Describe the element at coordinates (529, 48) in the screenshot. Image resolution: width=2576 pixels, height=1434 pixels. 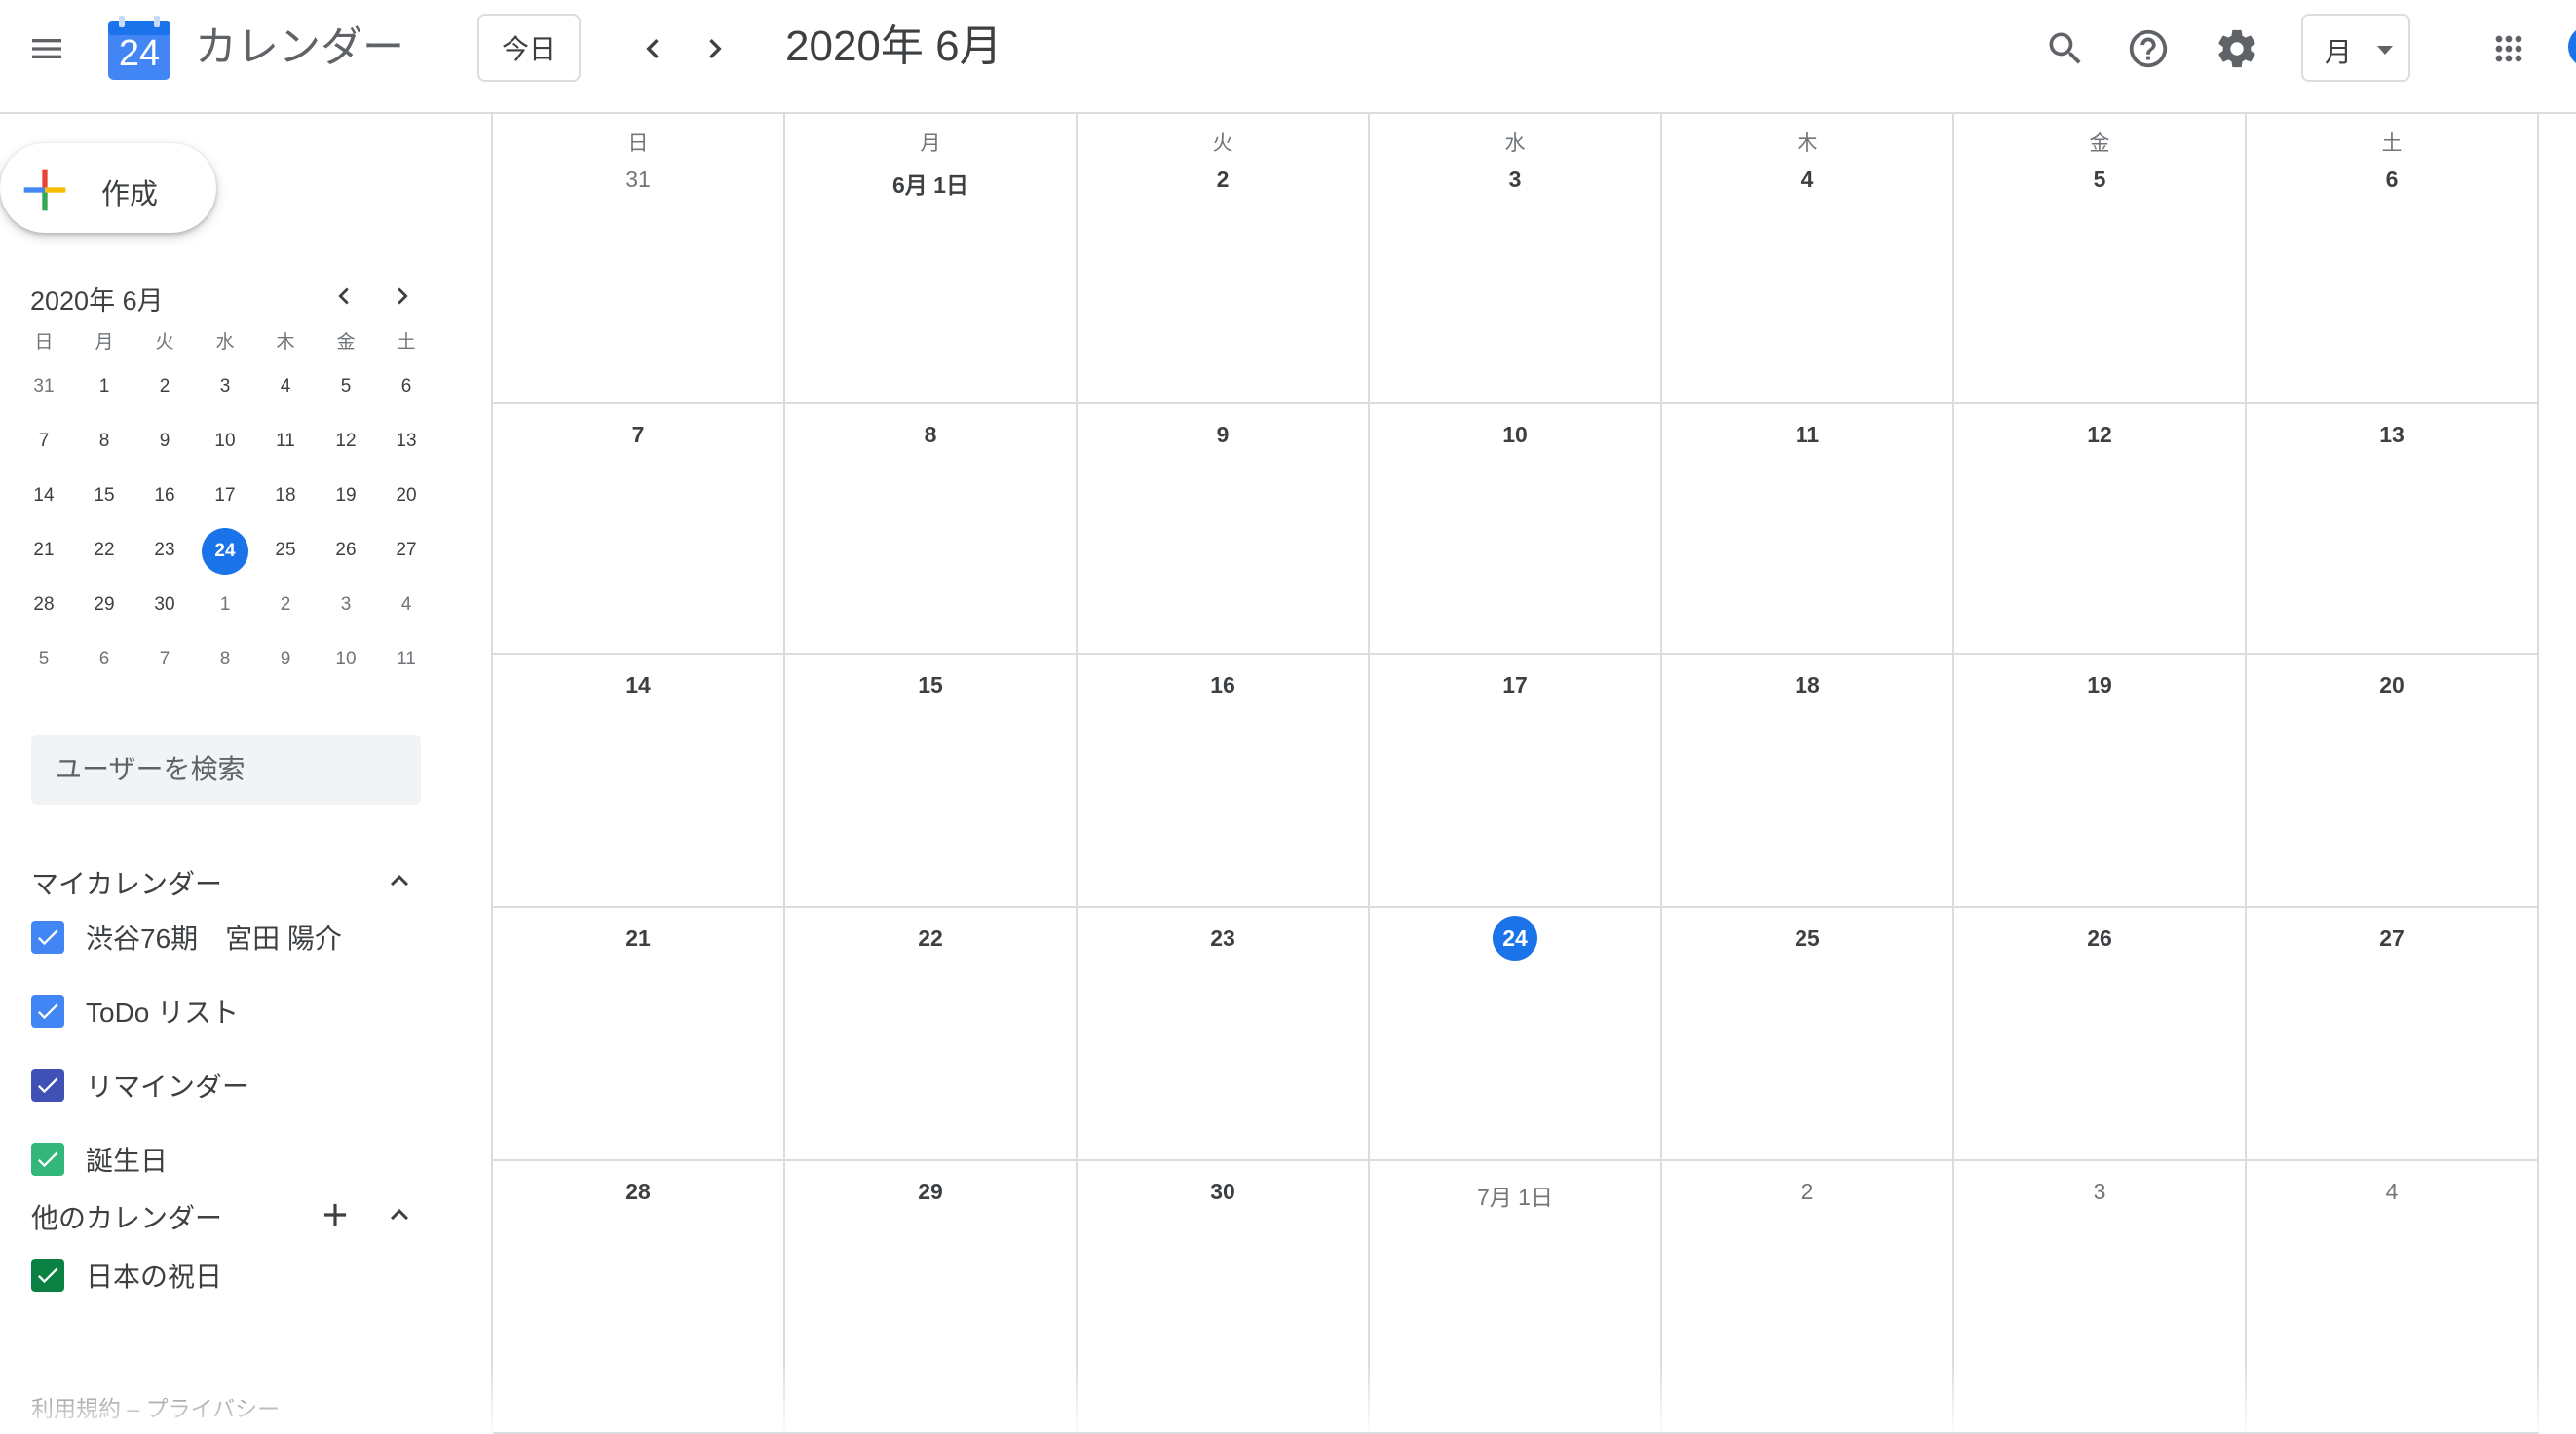
I see `today-button: 今日` at that location.